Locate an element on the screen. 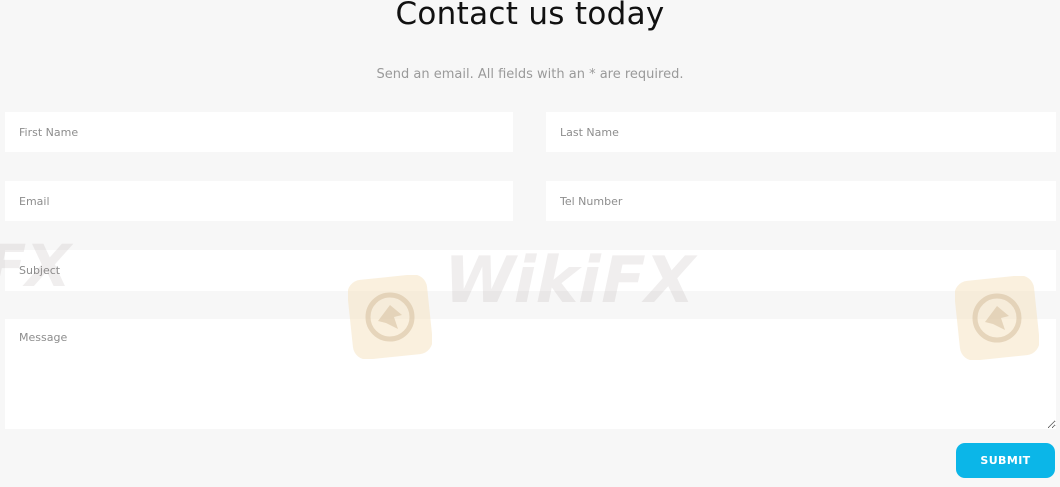 The height and width of the screenshot is (487, 1060). submit-button: SUBMIT is located at coordinates (1005, 460).